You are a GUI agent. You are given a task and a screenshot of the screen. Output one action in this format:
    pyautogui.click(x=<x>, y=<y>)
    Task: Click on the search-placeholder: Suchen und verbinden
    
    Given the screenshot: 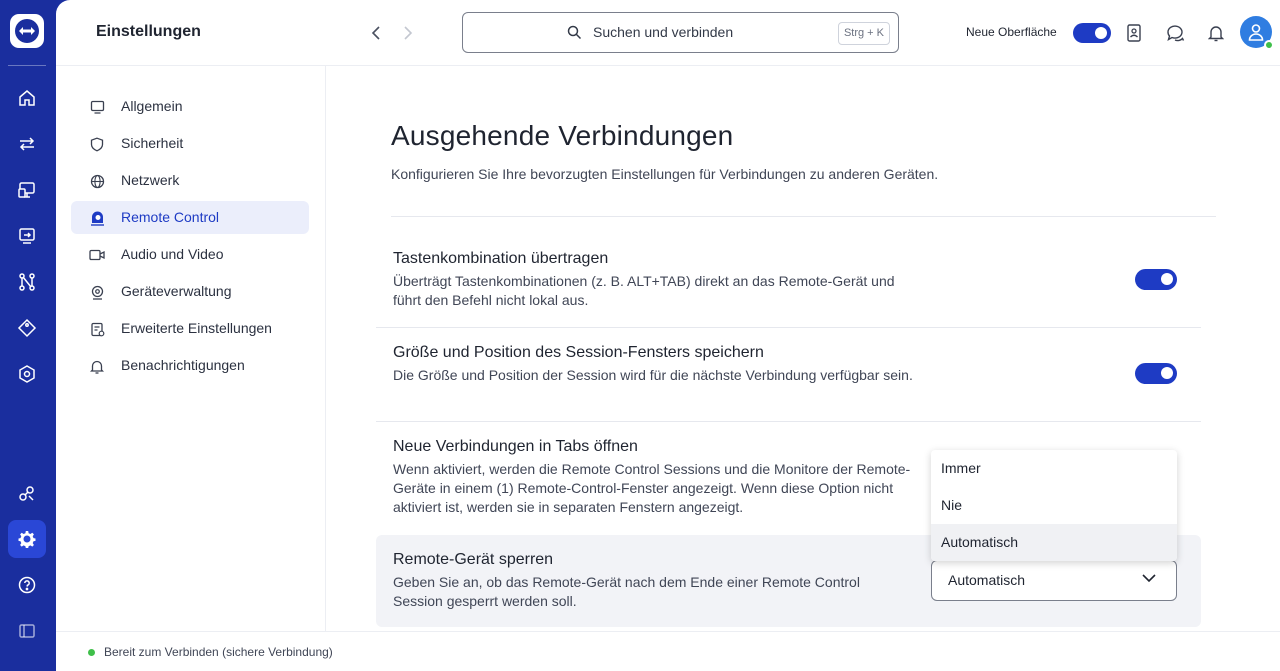 What is the action you would take?
    pyautogui.click(x=663, y=32)
    